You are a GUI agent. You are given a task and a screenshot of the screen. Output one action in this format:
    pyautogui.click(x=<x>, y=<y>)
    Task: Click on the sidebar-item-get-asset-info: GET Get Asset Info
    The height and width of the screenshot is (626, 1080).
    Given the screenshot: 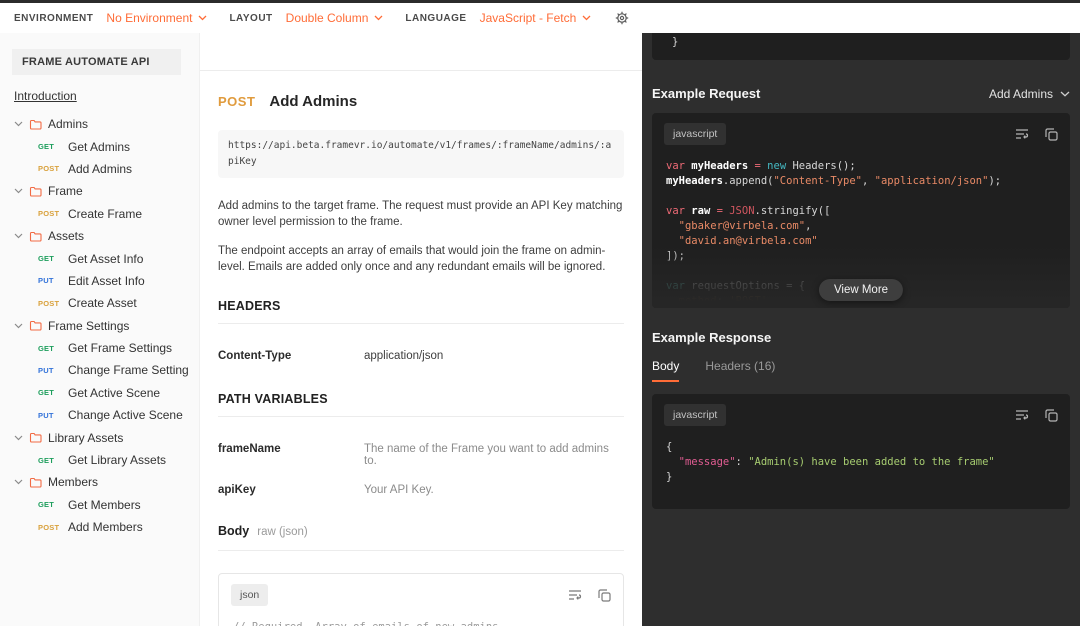 What is the action you would take?
    pyautogui.click(x=99, y=258)
    